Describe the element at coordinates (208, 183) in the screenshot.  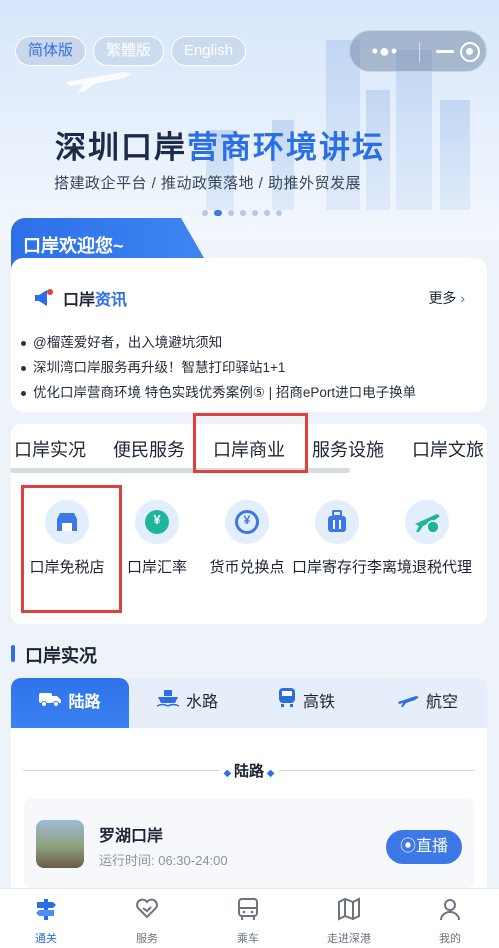
I see `banner-subtitle: 搭建政企平台 / 推动政策落地 / 助推外贸发展` at that location.